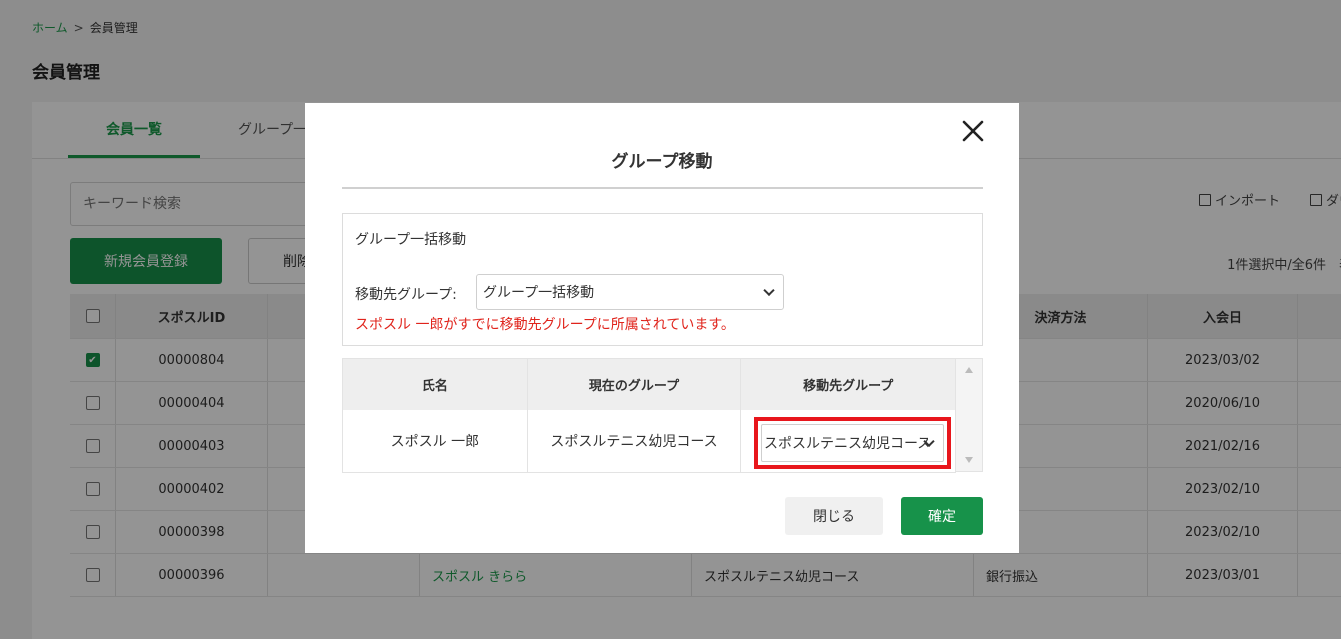 The height and width of the screenshot is (639, 1341). Describe the element at coordinates (969, 460) in the screenshot. I see `scroll-down-icon` at that location.